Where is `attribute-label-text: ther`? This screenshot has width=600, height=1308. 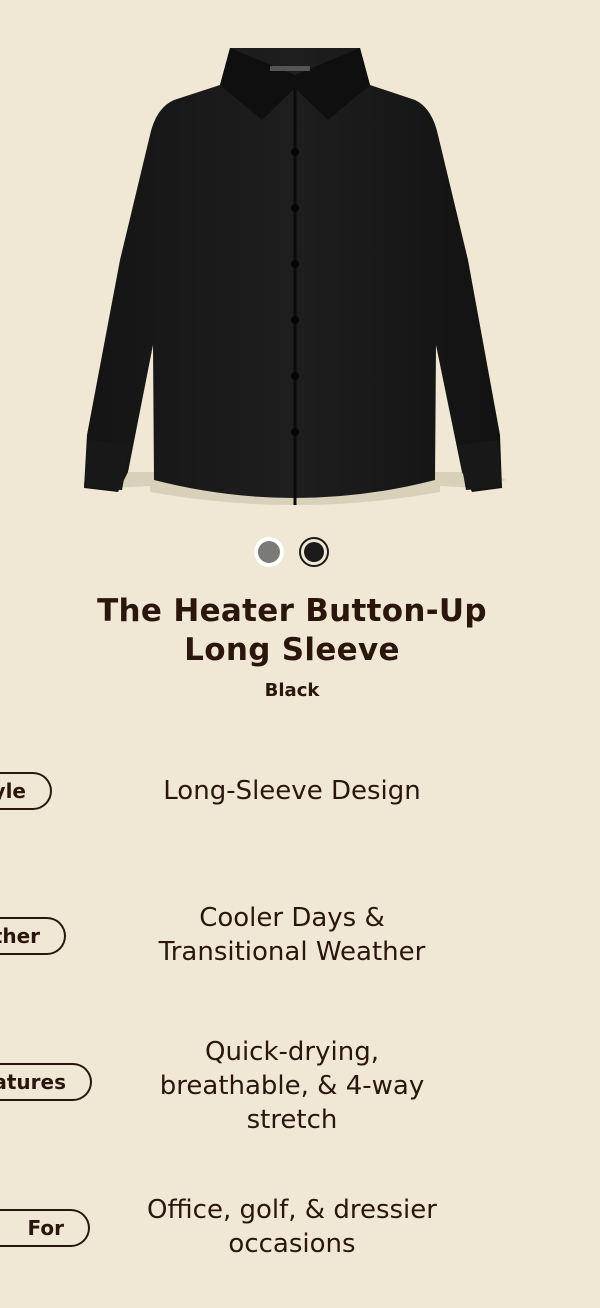 attribute-label-text: ther is located at coordinates (20, 936).